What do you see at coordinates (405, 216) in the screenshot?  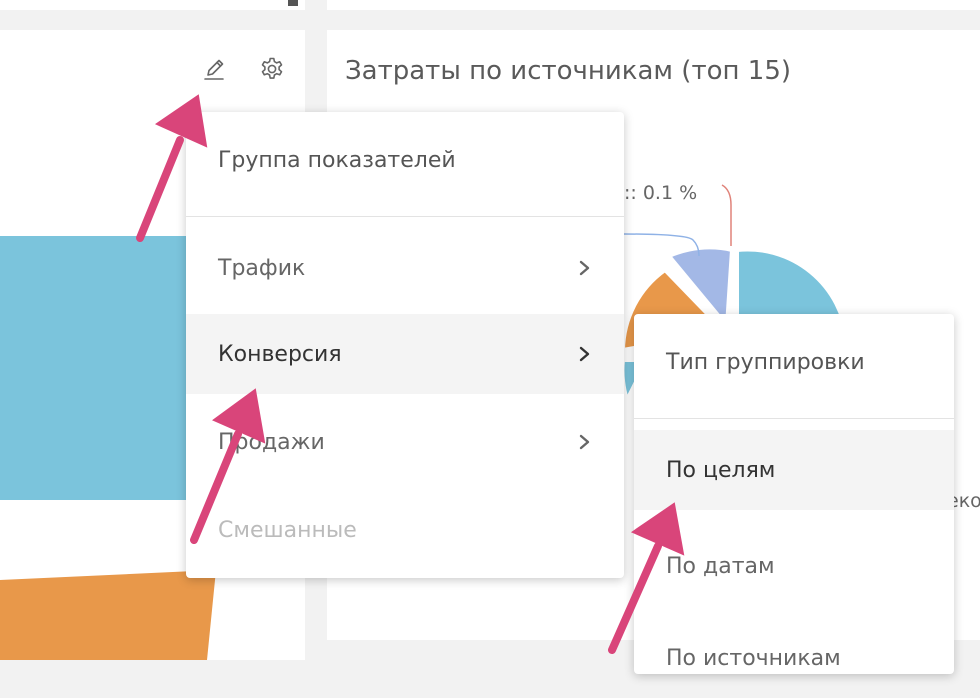 I see `menu-divider` at bounding box center [405, 216].